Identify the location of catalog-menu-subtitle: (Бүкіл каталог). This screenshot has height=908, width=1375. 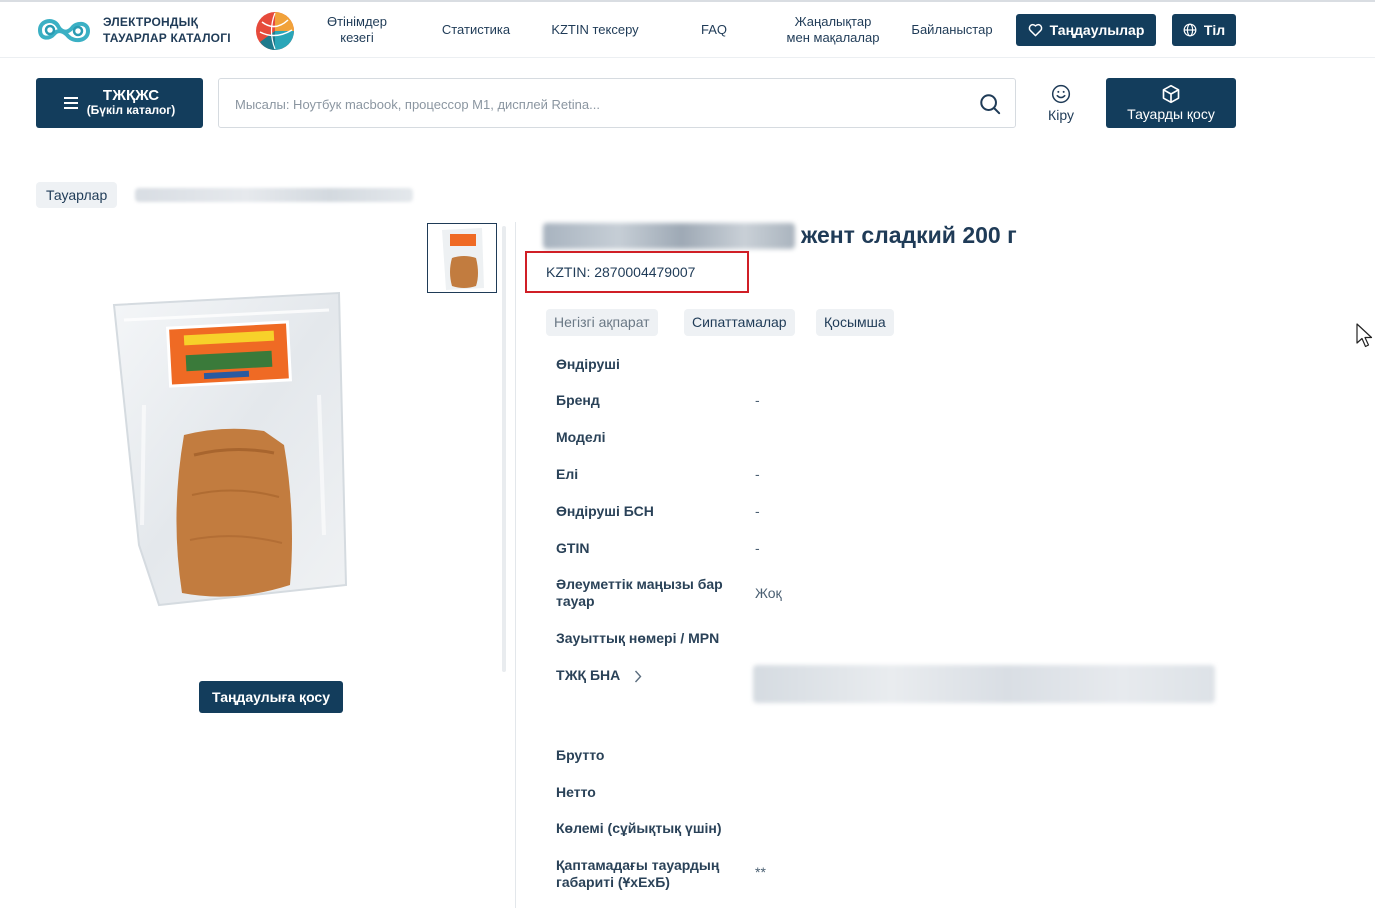
(131, 110).